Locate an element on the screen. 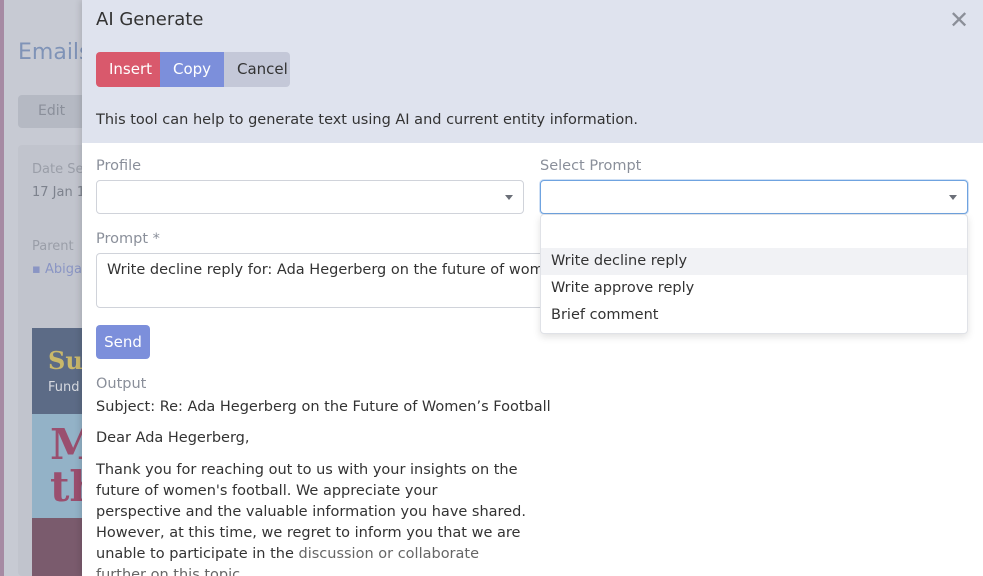 The width and height of the screenshot is (983, 576). background-parent-label: Parent is located at coordinates (53, 246).